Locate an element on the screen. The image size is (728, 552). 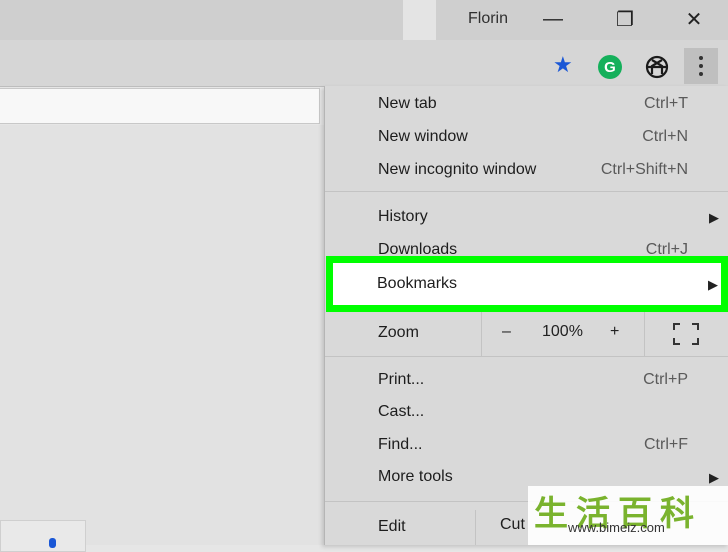
menu-item-label: New incognito window is located at coordinates (457, 169).